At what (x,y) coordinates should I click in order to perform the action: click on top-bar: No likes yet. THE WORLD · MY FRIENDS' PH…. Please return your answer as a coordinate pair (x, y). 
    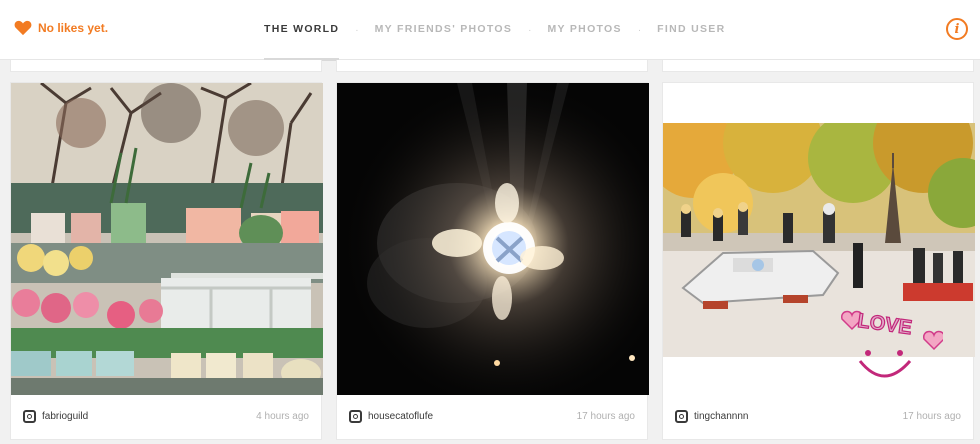
    Looking at the image, I should click on (490, 30).